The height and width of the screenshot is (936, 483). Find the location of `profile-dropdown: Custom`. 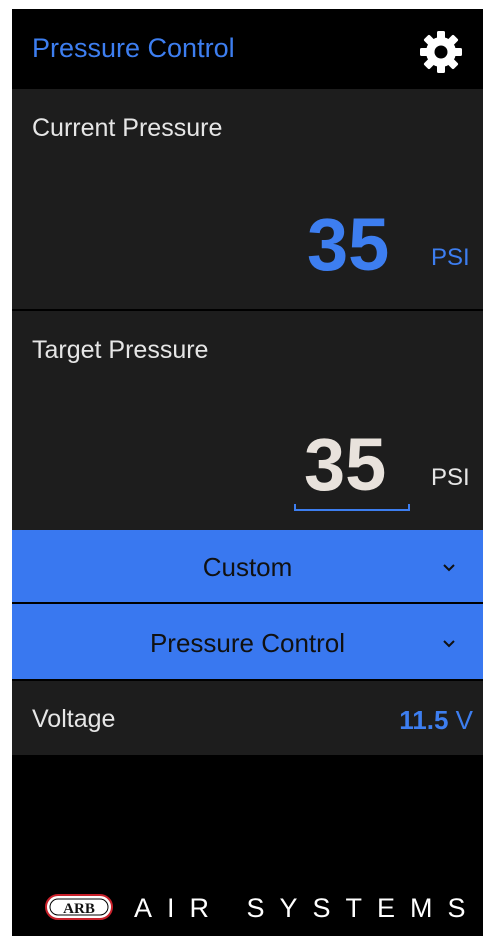

profile-dropdown: Custom is located at coordinates (247, 566).